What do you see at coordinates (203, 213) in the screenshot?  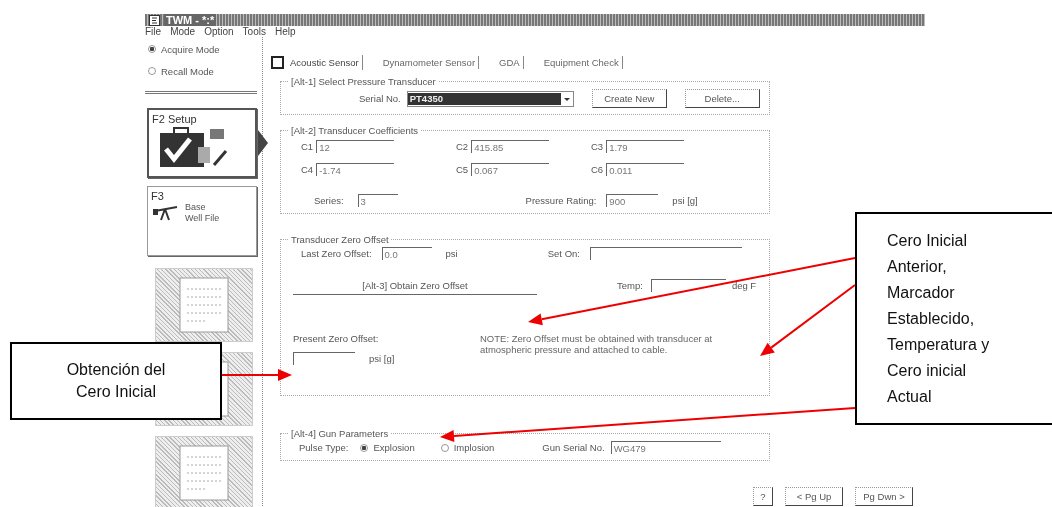 I see `module-label: Base Well File` at bounding box center [203, 213].